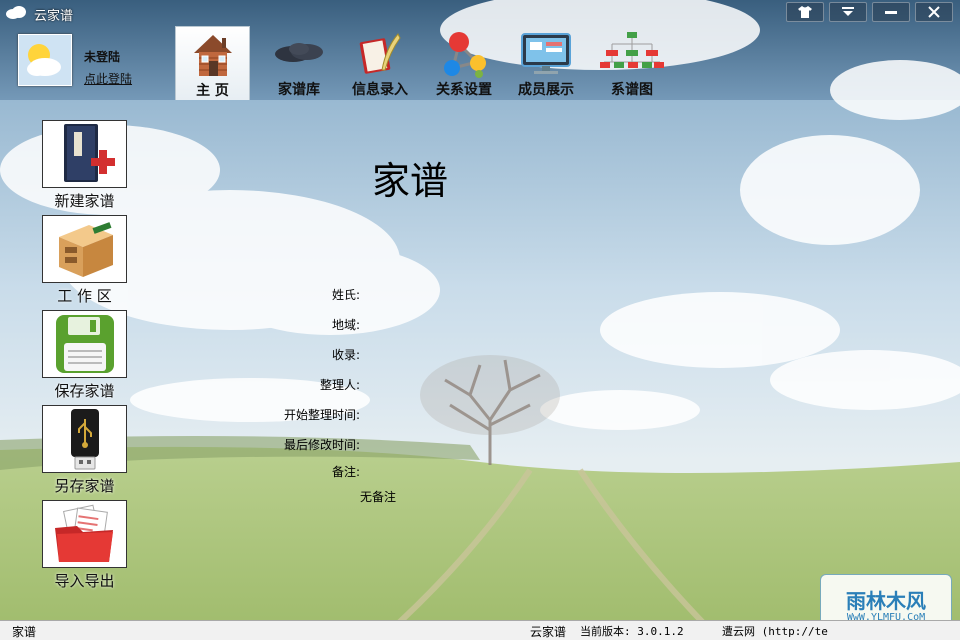 This screenshot has height=640, width=960. I want to click on tab-info-entry: 信息录入, so click(380, 63).